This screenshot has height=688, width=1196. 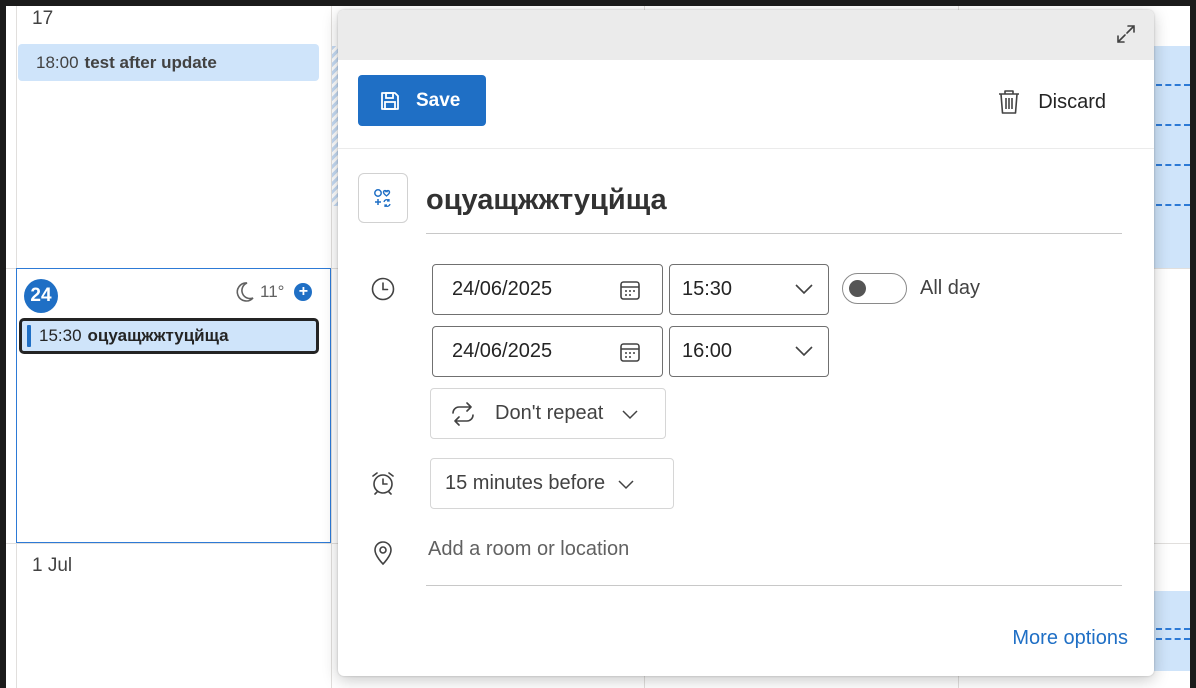 I want to click on weather-temp: 11°, so click(x=272, y=291).